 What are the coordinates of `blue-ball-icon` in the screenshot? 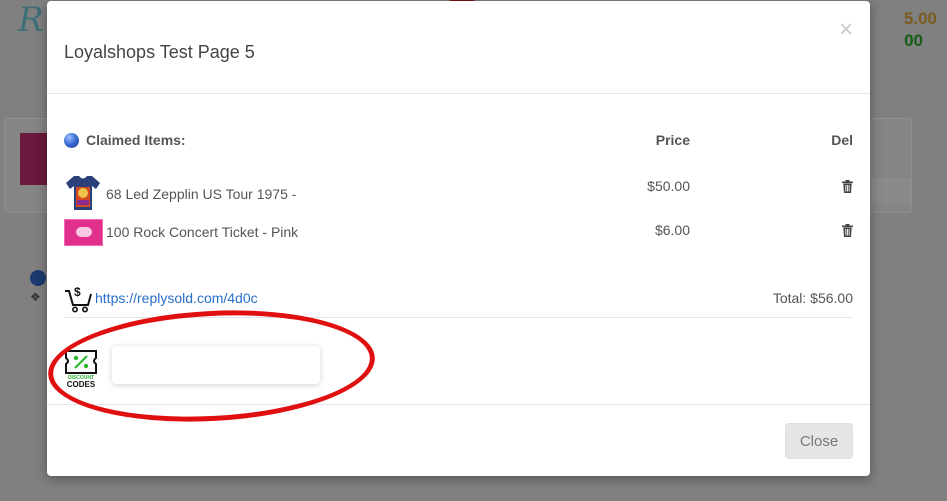 It's located at (71, 140).